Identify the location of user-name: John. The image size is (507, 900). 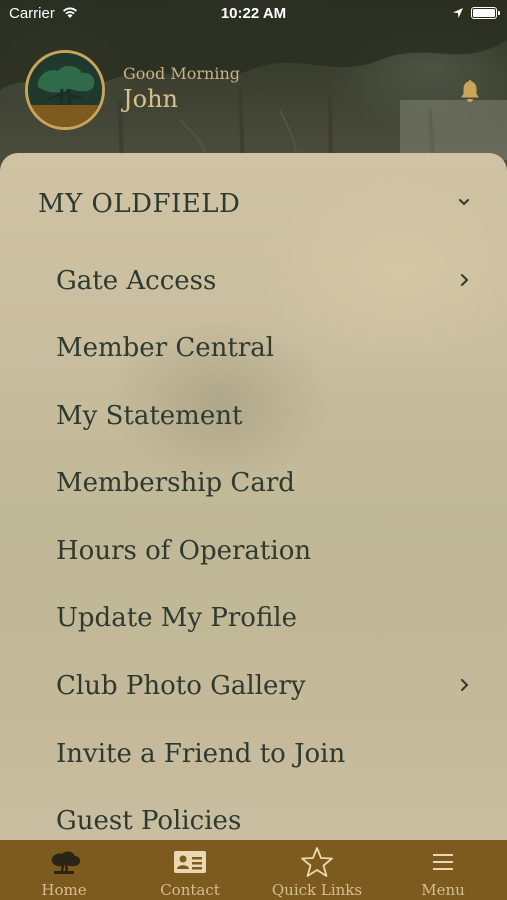
(150, 99).